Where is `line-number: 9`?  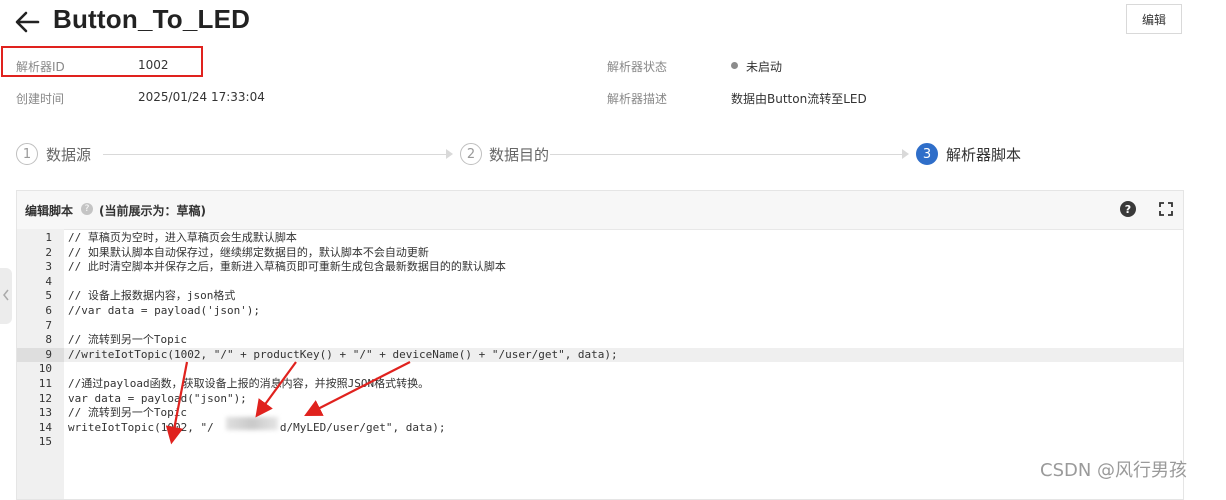 line-number: 9 is located at coordinates (48, 354).